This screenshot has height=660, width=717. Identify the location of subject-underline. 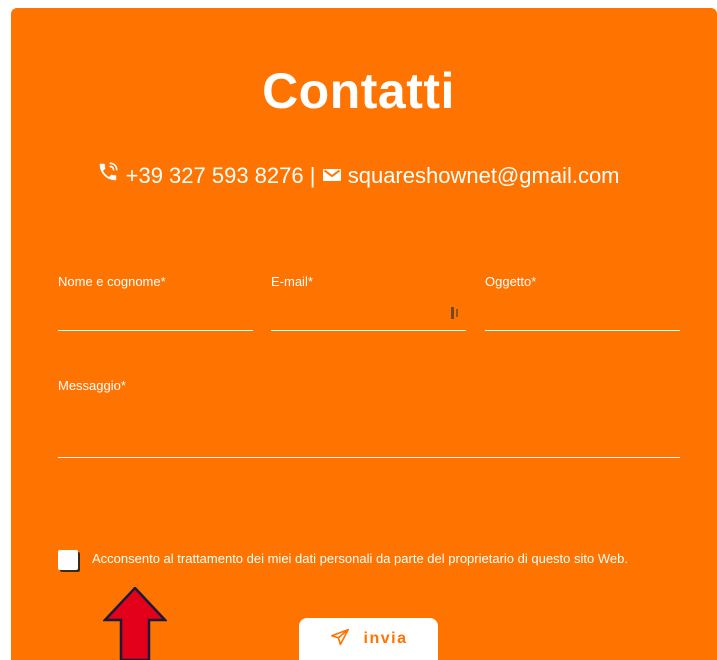
(582, 330).